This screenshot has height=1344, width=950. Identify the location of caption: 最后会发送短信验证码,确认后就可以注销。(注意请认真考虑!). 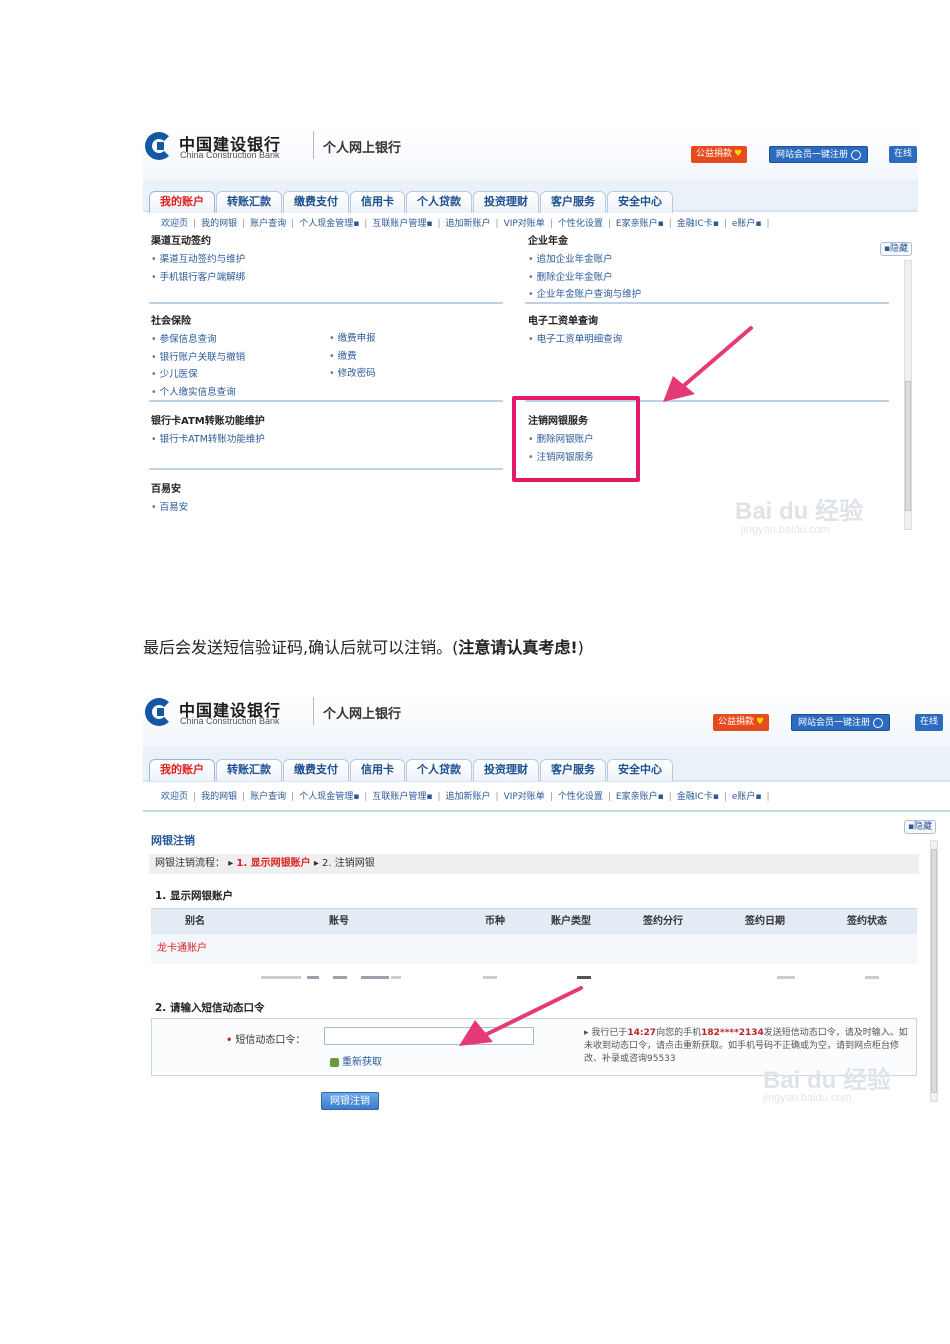
(363, 647).